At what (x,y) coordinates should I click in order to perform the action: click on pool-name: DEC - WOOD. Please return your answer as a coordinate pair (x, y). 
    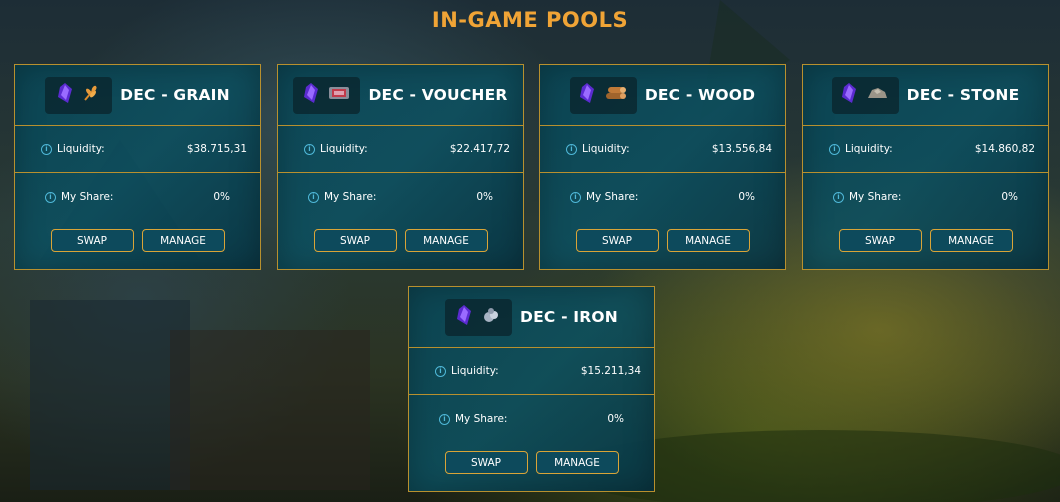
    Looking at the image, I should click on (700, 95).